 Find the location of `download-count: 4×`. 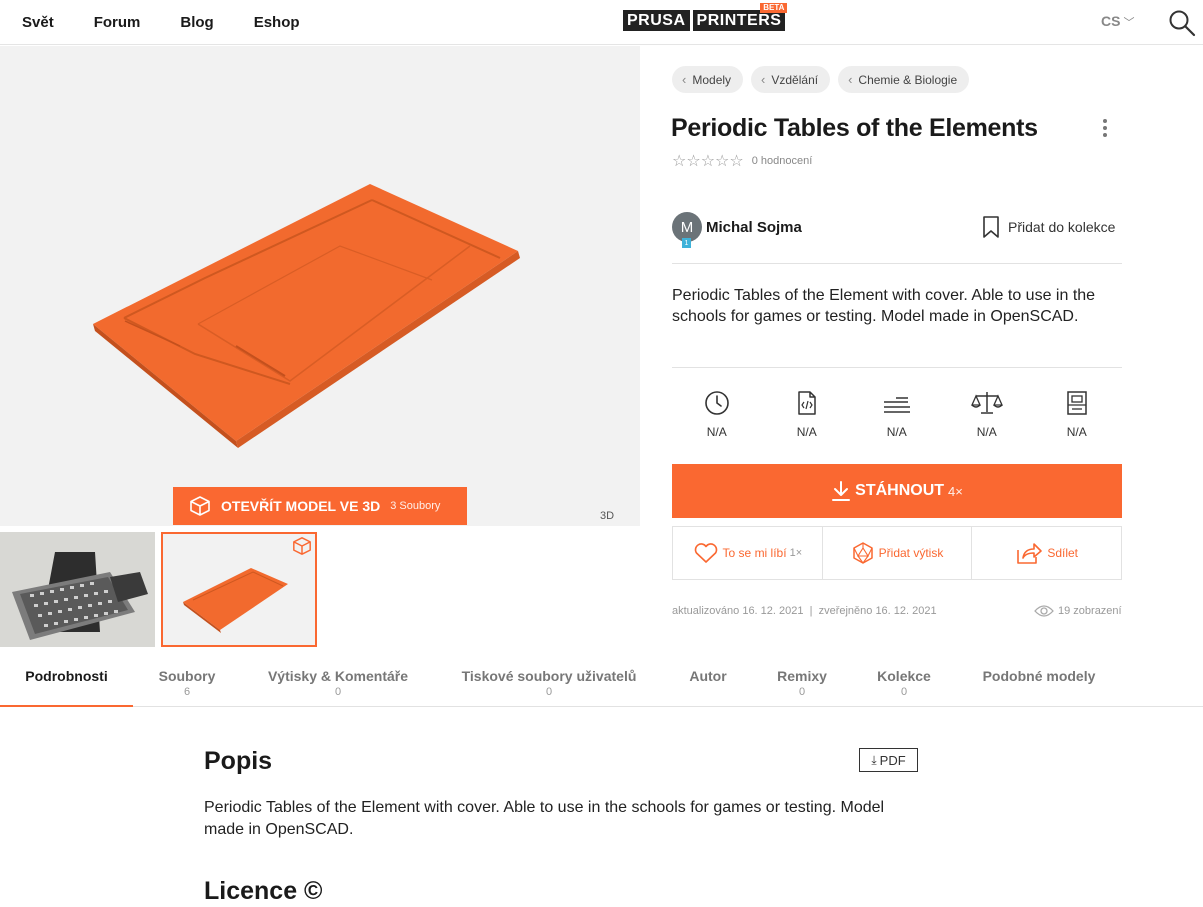

download-count: 4× is located at coordinates (955, 491).